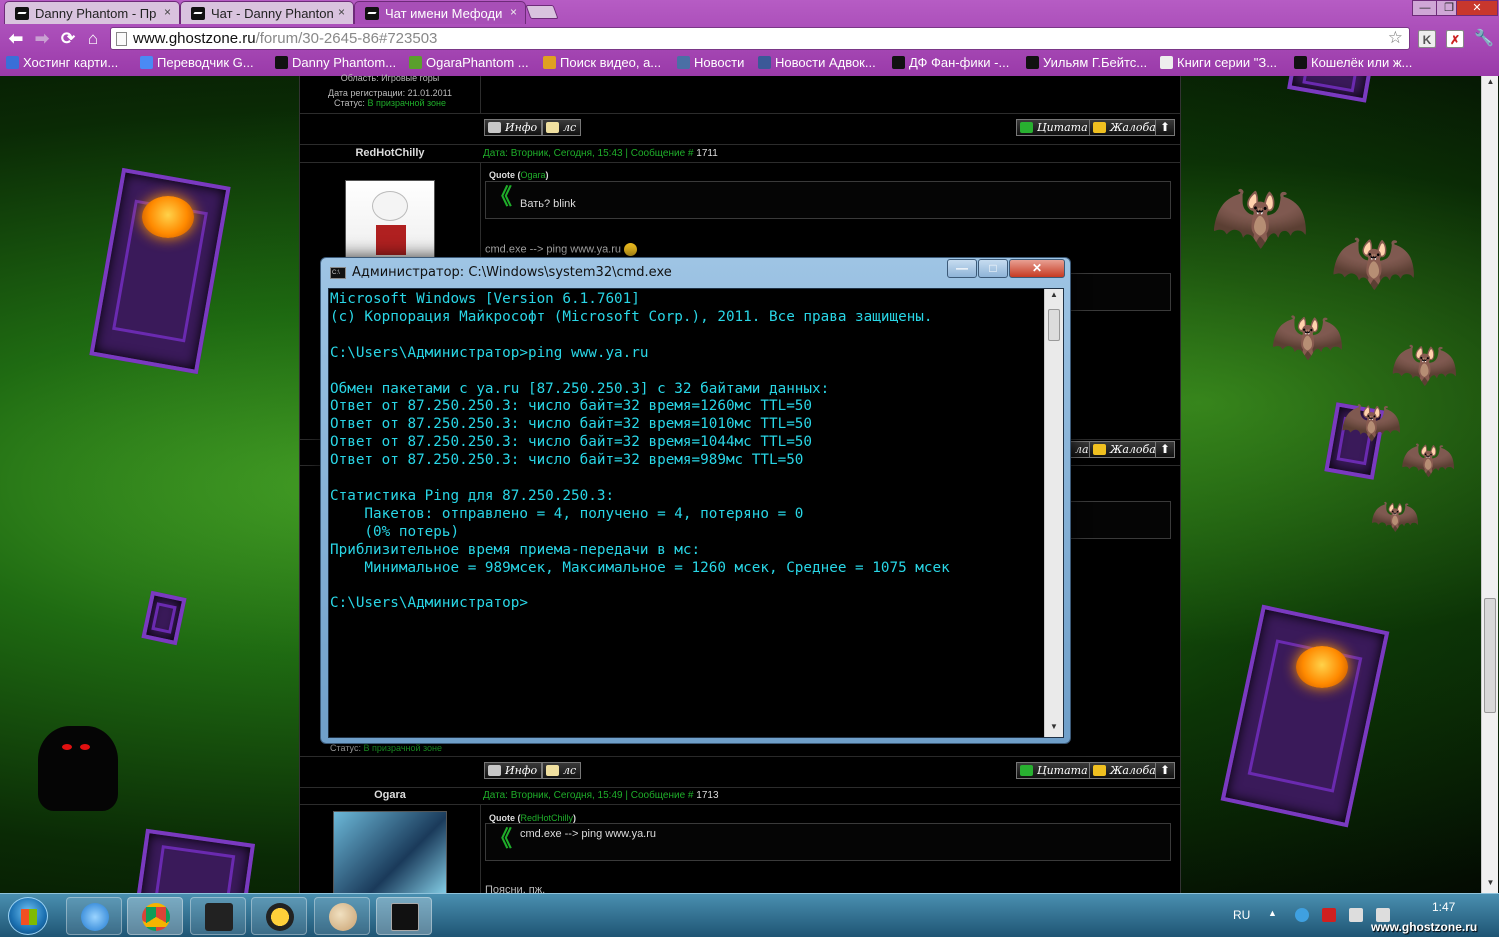 This screenshot has width=1499, height=937. What do you see at coordinates (92, 12) in the screenshot?
I see `tab-danny-phantom: Danny Phantom - Пр ×` at bounding box center [92, 12].